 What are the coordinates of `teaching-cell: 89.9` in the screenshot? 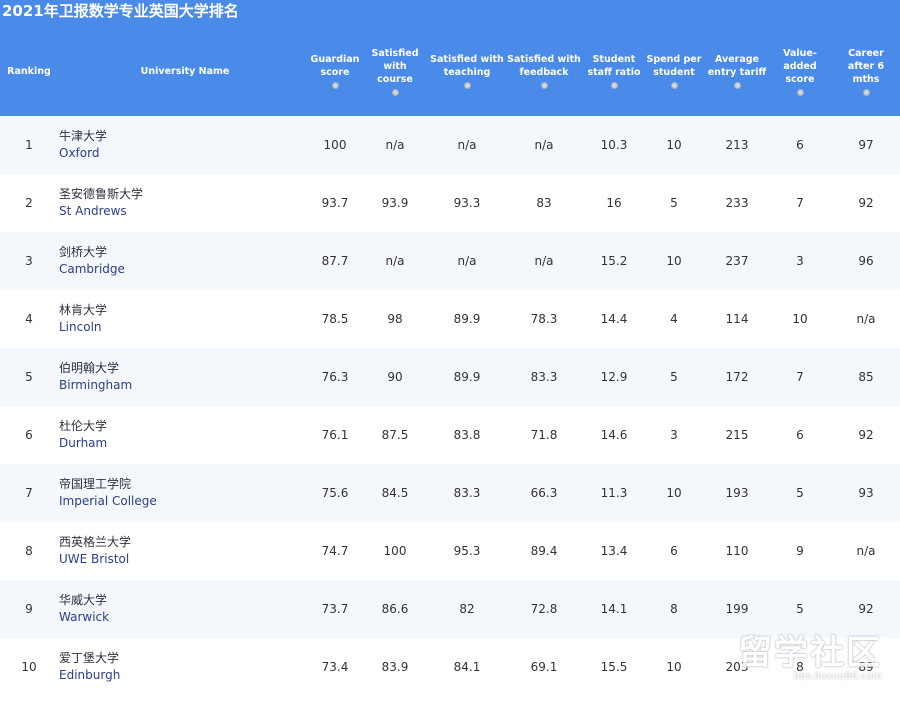 It's located at (467, 319).